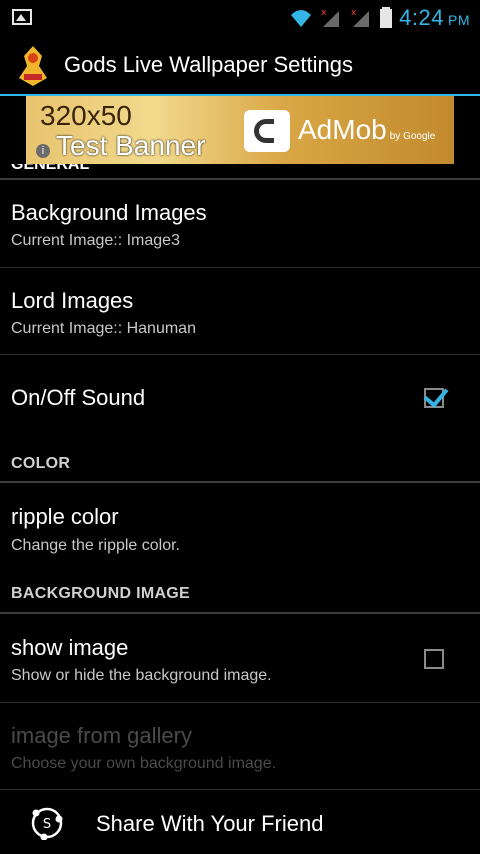  What do you see at coordinates (367, 129) in the screenshot?
I see `ad-brand: AdMob by Google` at bounding box center [367, 129].